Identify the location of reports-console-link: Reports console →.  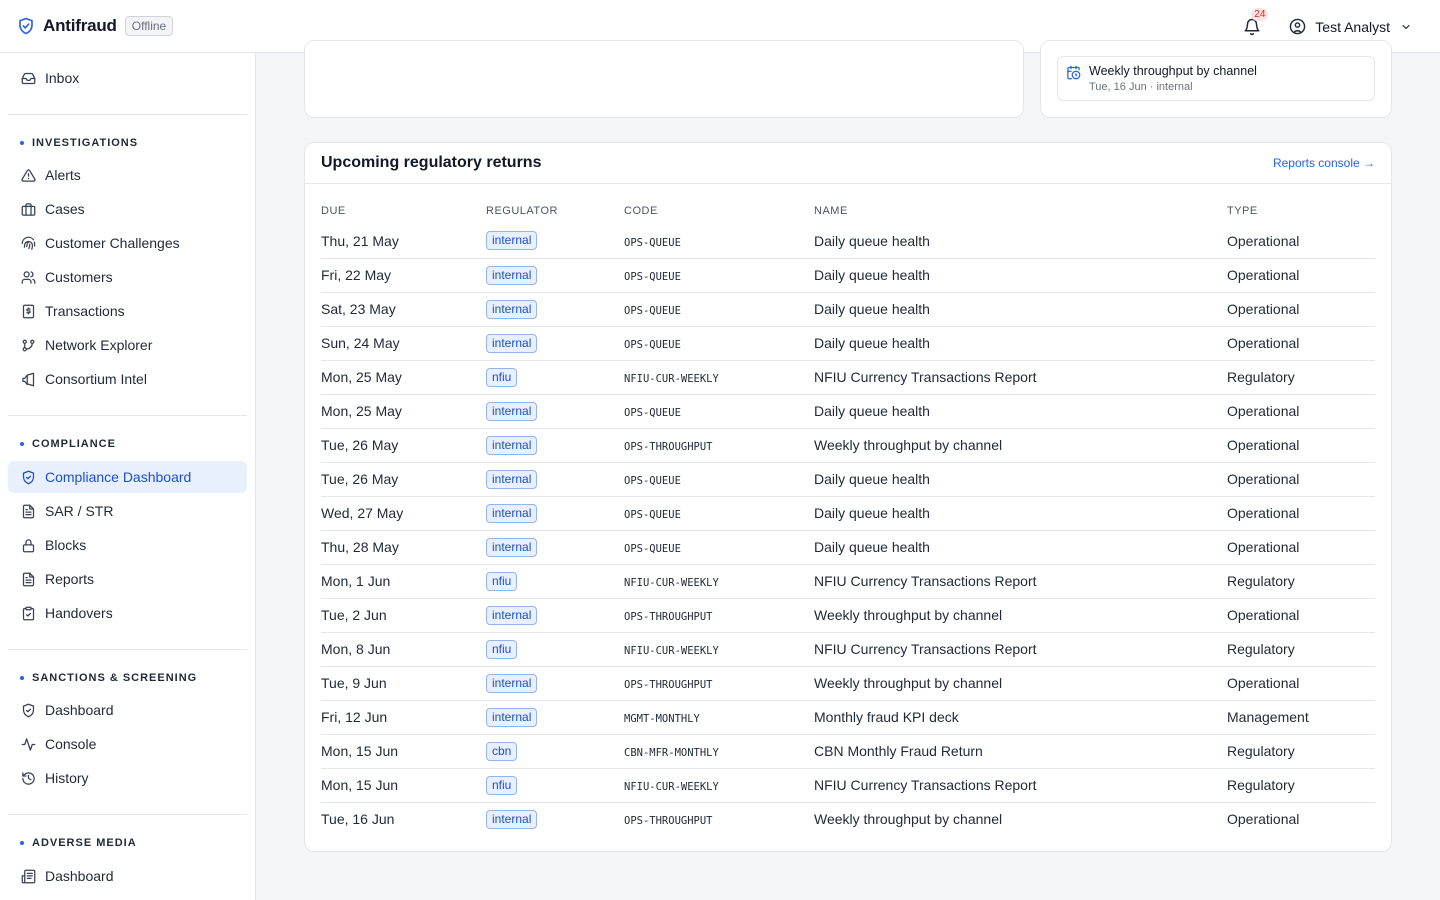
(1324, 163).